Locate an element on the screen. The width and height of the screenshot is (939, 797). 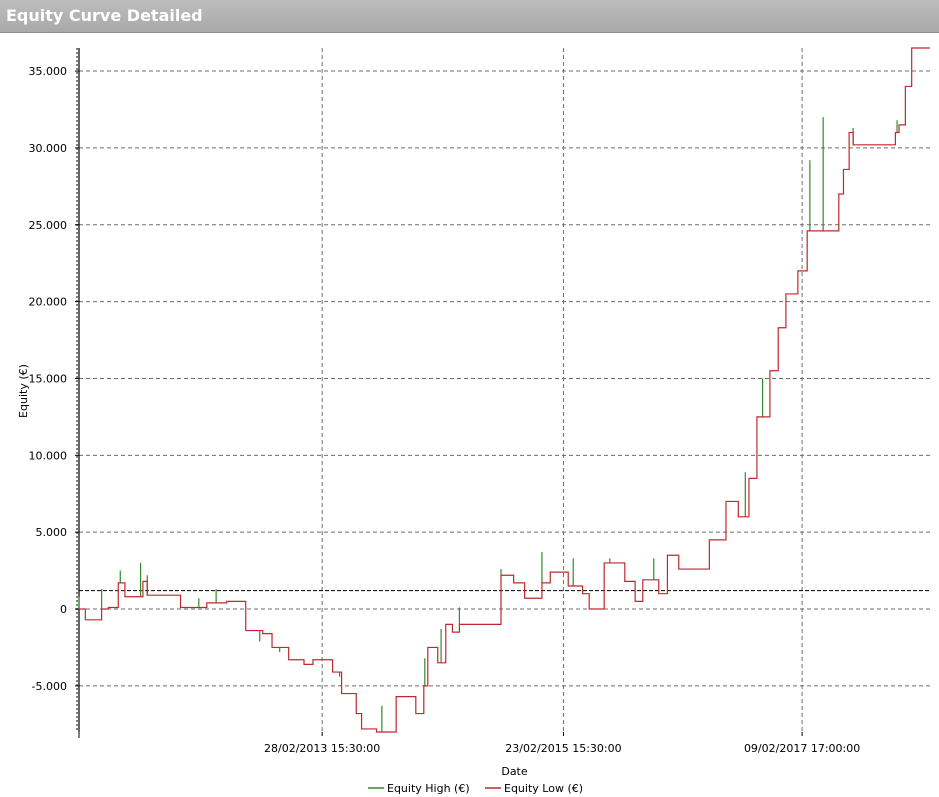
y-tick-label: 30.000 is located at coordinates (48, 148).